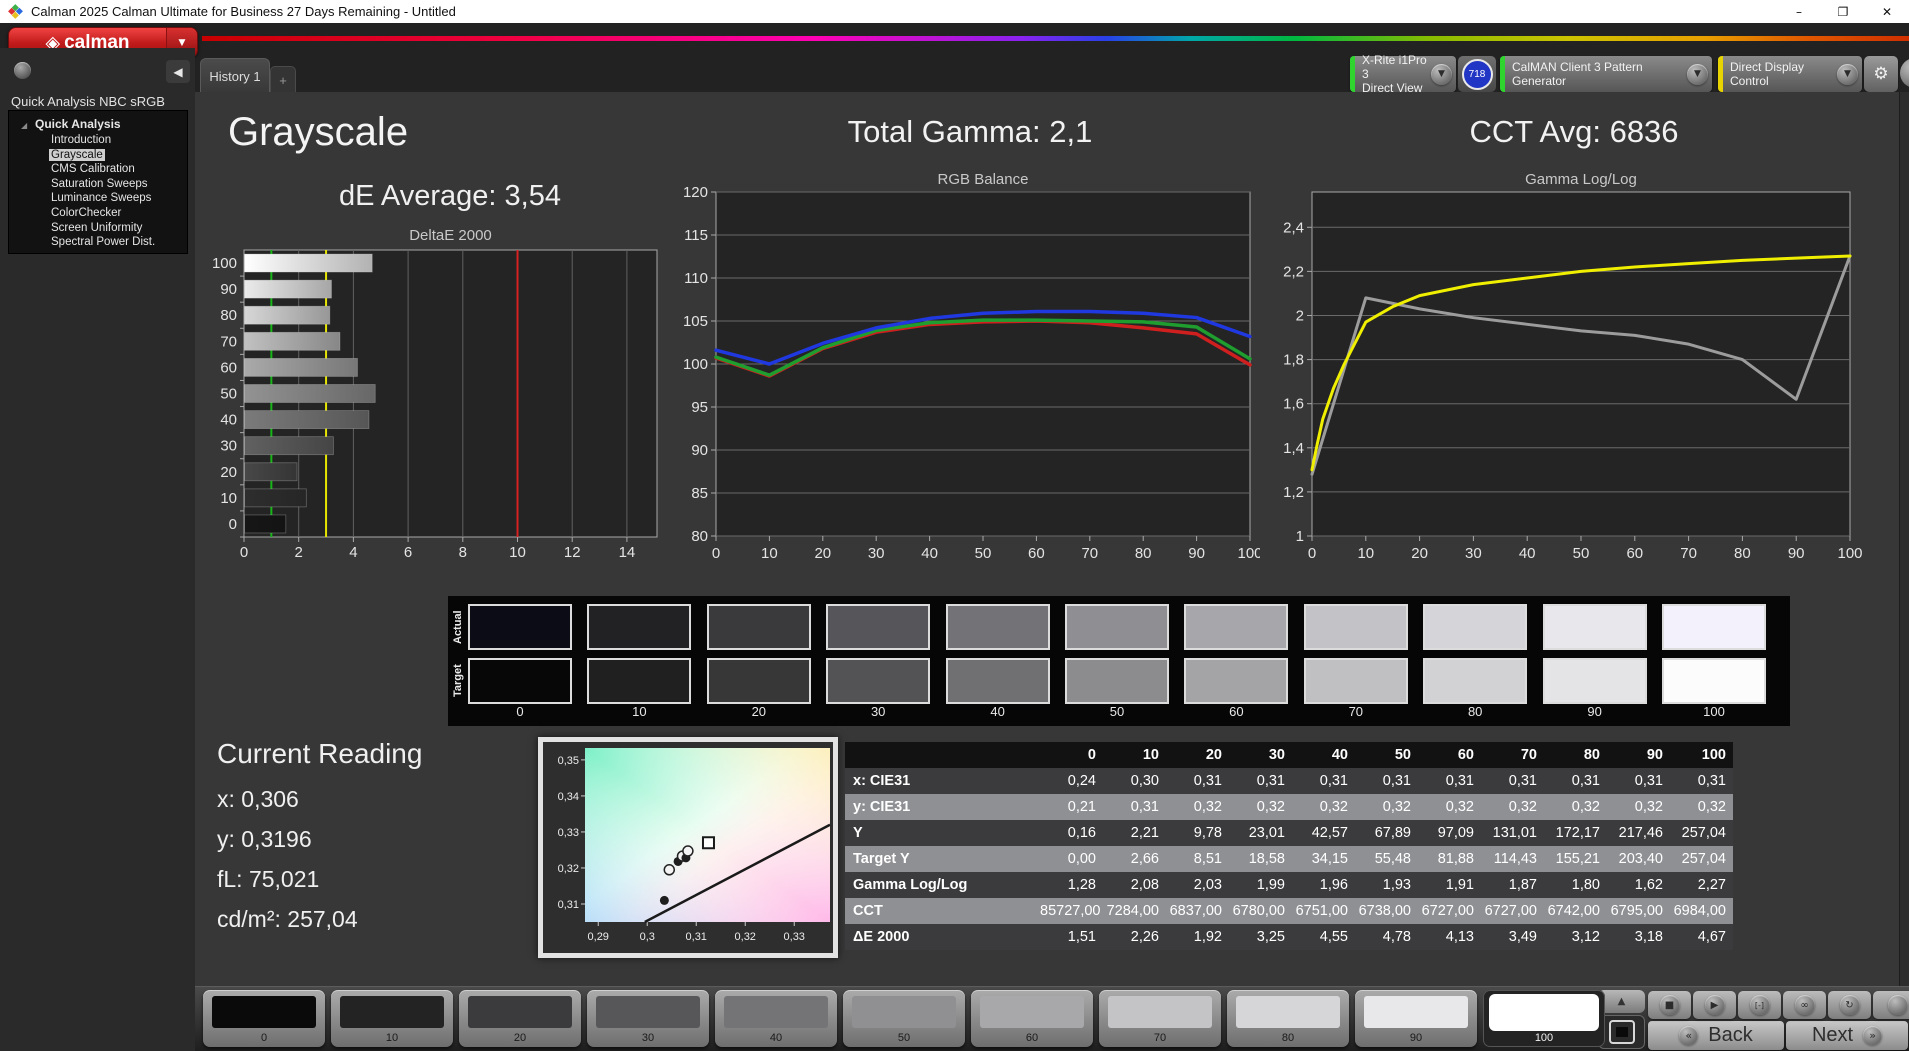  I want to click on cie-chart: 0,31 0,32 0,33 0,34 0,35 0,29 0,3 0,31 0,32 0,33, so click(694, 845).